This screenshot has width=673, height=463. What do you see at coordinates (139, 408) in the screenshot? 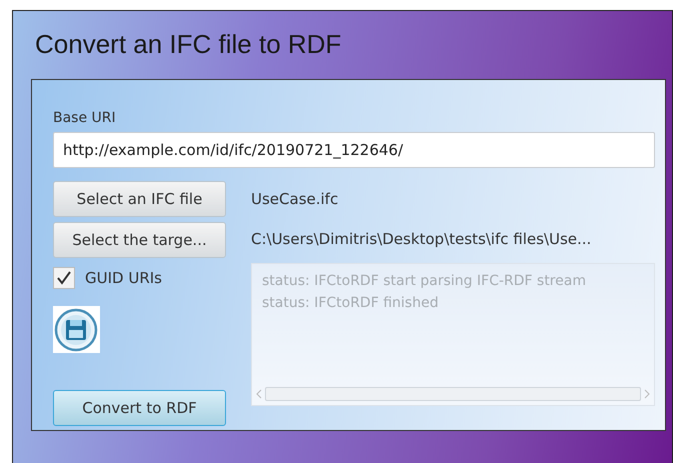
I see `convert-button: Convert to RDF` at bounding box center [139, 408].